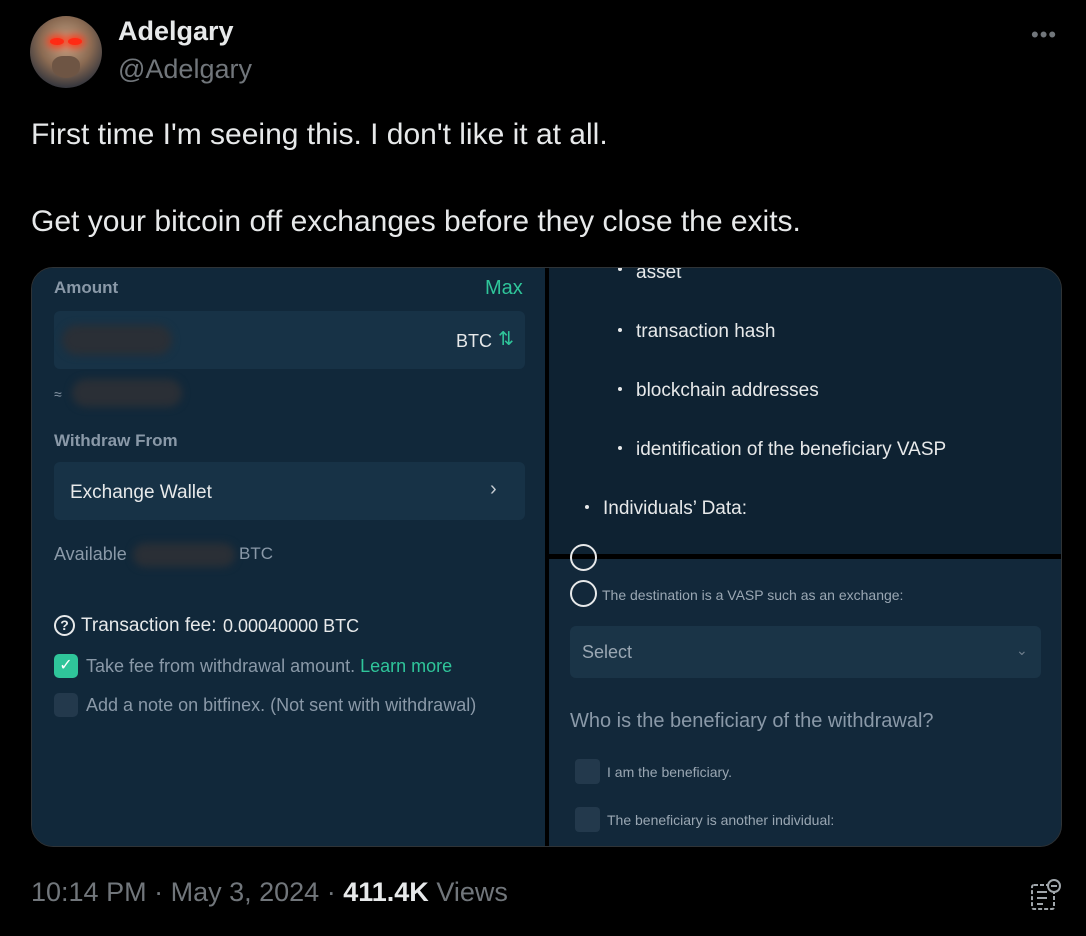 The width and height of the screenshot is (1086, 936). What do you see at coordinates (386, 892) in the screenshot?
I see `views-count: 411.4K` at bounding box center [386, 892].